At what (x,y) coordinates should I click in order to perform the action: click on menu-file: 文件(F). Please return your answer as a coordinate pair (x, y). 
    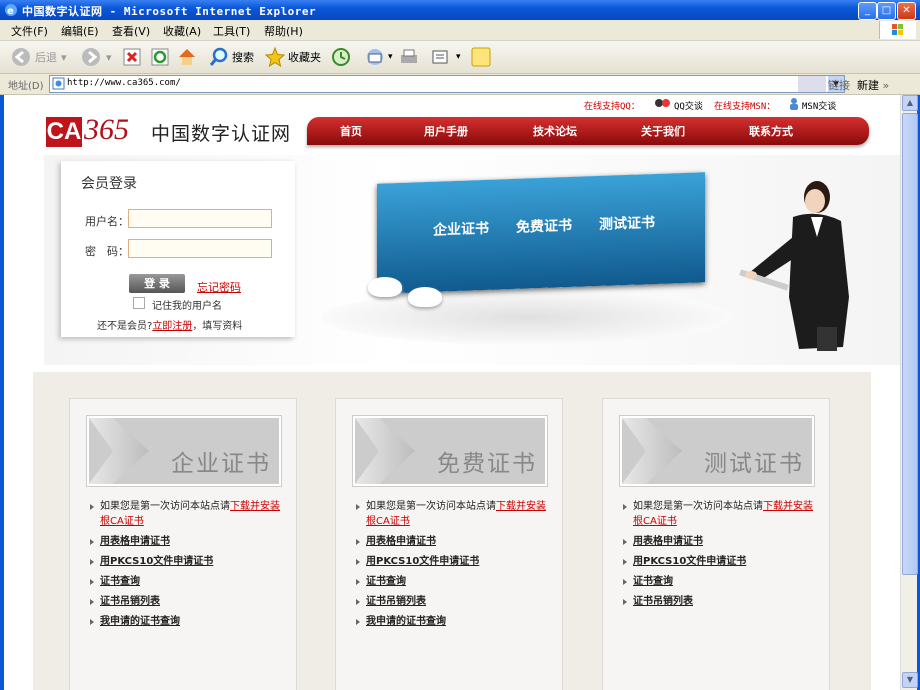
    Looking at the image, I should click on (29, 31).